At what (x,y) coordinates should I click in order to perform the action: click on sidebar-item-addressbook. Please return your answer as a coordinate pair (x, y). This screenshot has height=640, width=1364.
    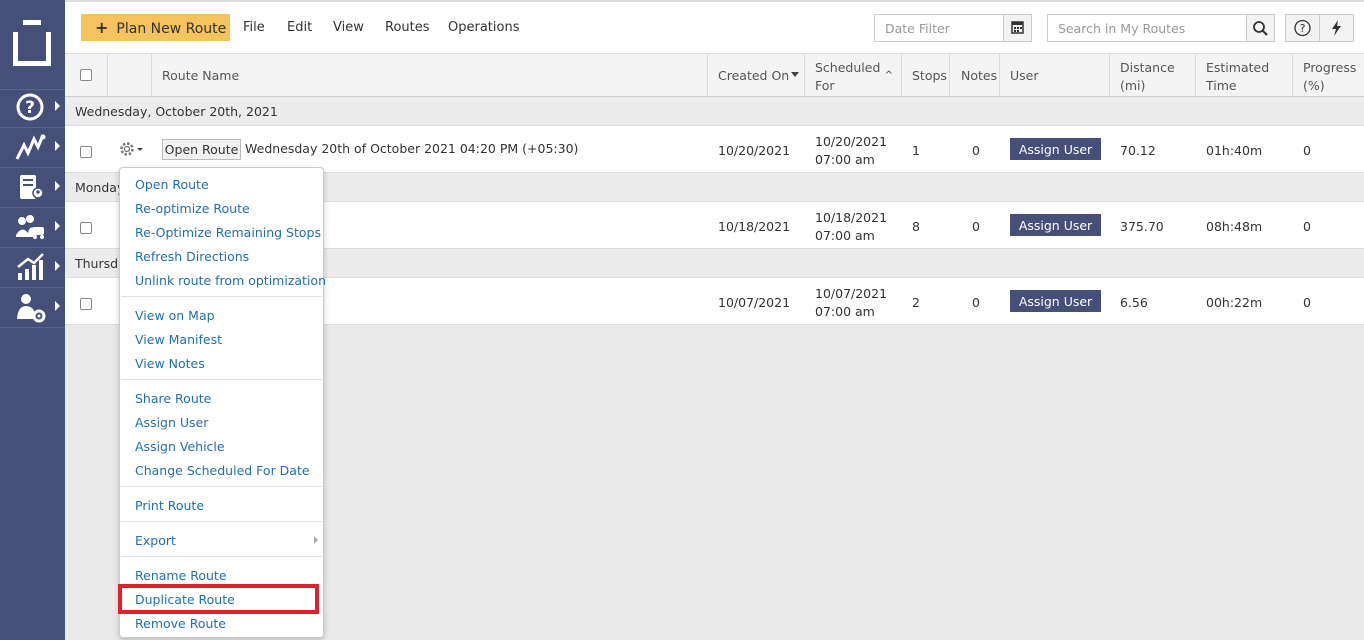
    Looking at the image, I should click on (32, 187).